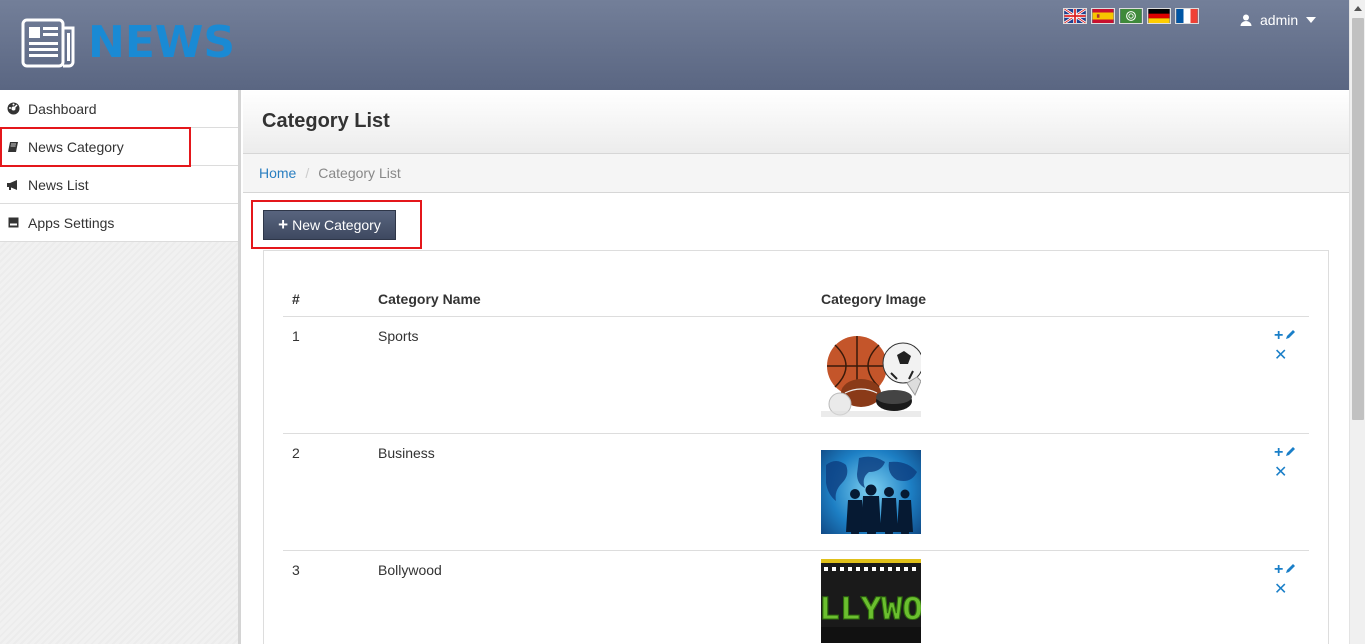 This screenshot has height=644, width=1365. I want to click on book-icon, so click(13, 147).